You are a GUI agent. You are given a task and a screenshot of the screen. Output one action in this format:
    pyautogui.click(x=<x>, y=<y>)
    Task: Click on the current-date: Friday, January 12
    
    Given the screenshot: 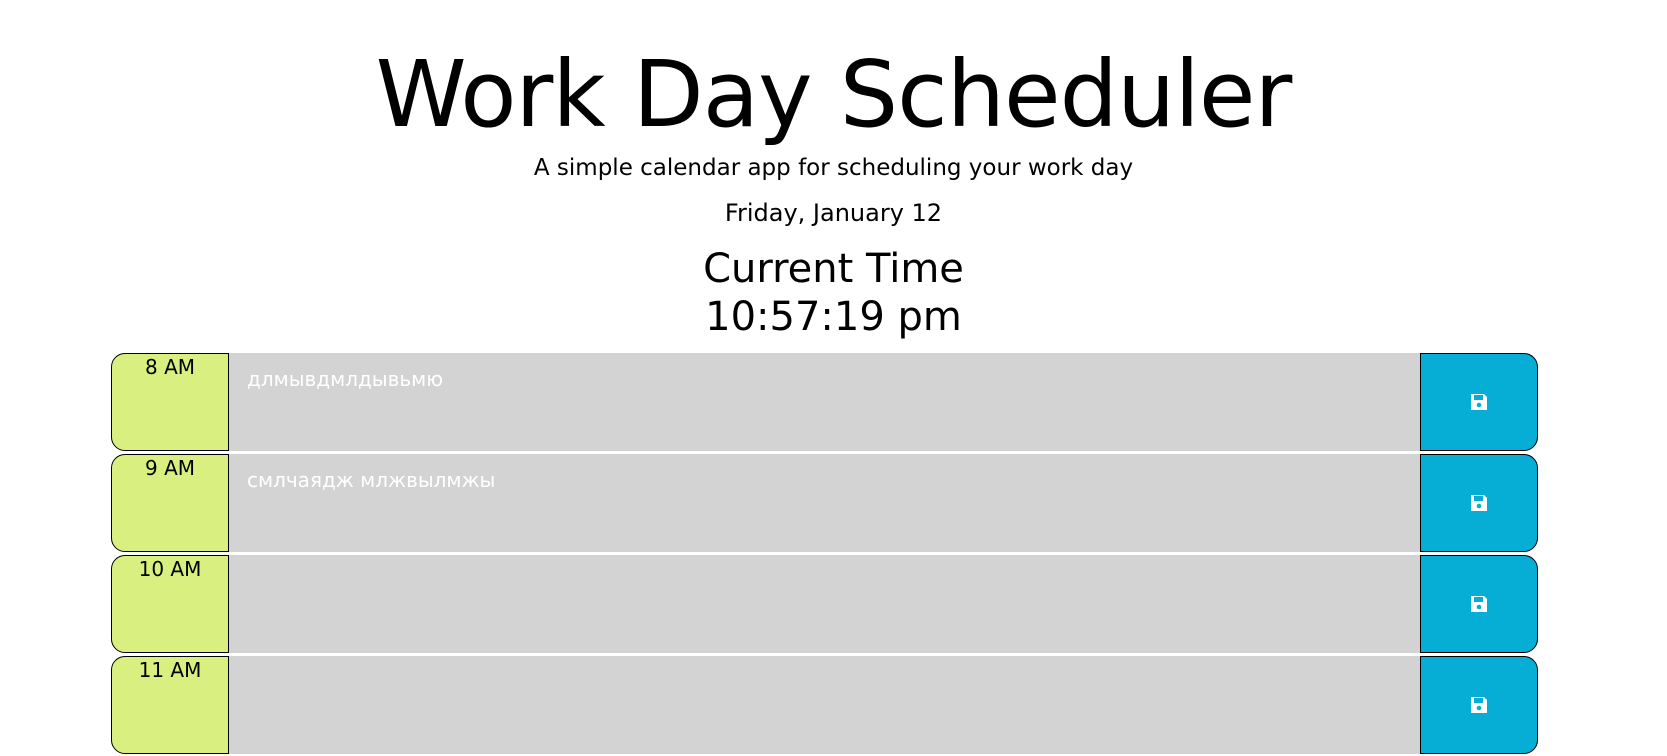 What is the action you would take?
    pyautogui.click(x=833, y=213)
    